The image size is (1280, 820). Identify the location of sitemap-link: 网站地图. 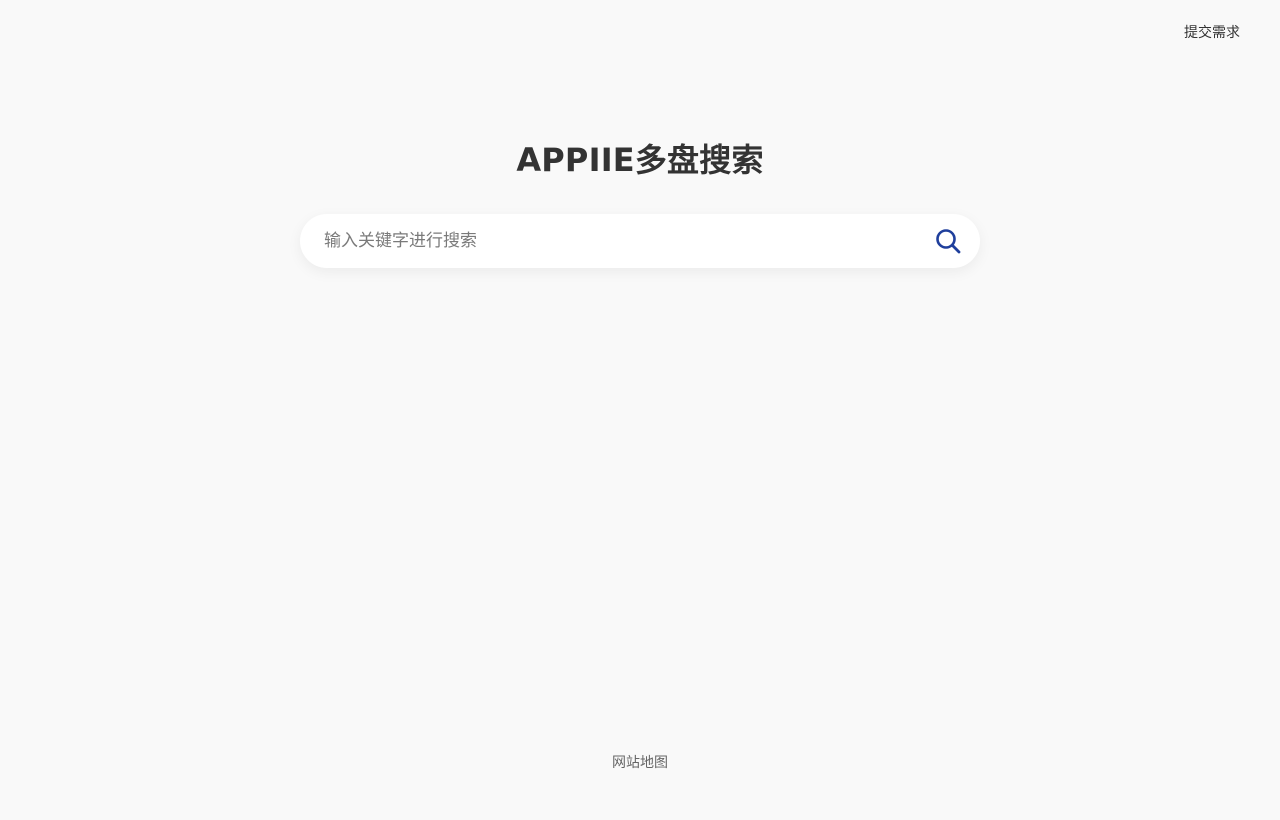
(640, 763).